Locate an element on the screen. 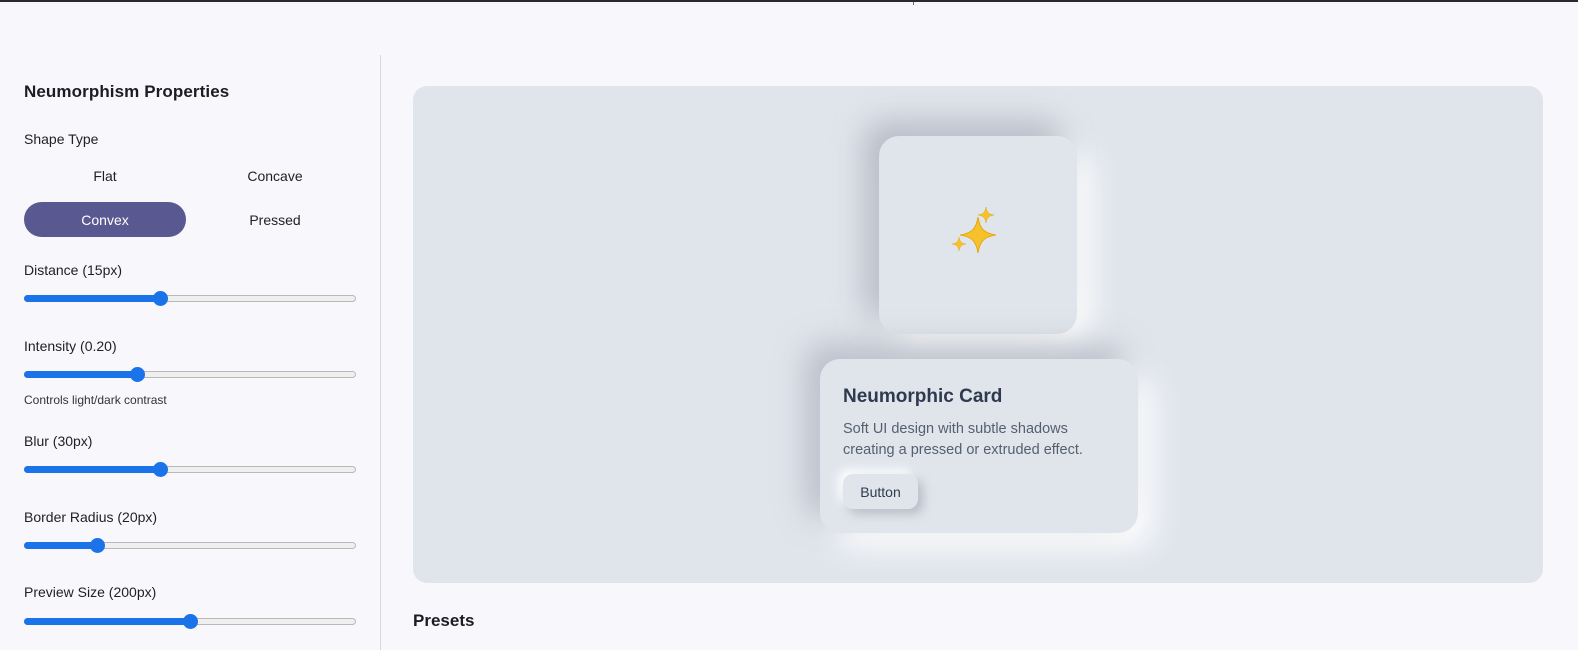  shape-option-concave: Concave is located at coordinates (275, 175).